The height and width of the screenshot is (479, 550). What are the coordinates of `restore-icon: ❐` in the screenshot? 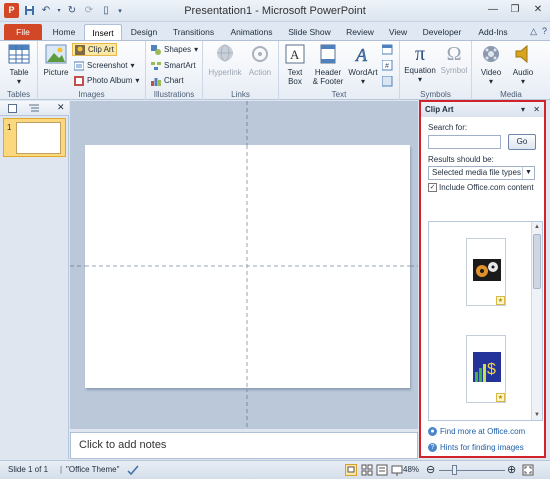 It's located at (515, 9).